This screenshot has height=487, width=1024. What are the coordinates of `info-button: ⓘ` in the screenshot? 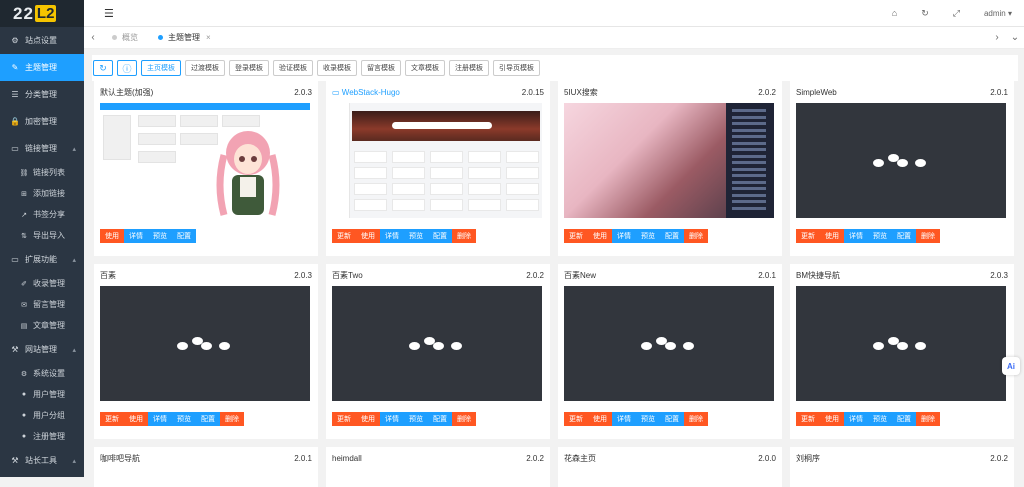 It's located at (127, 68).